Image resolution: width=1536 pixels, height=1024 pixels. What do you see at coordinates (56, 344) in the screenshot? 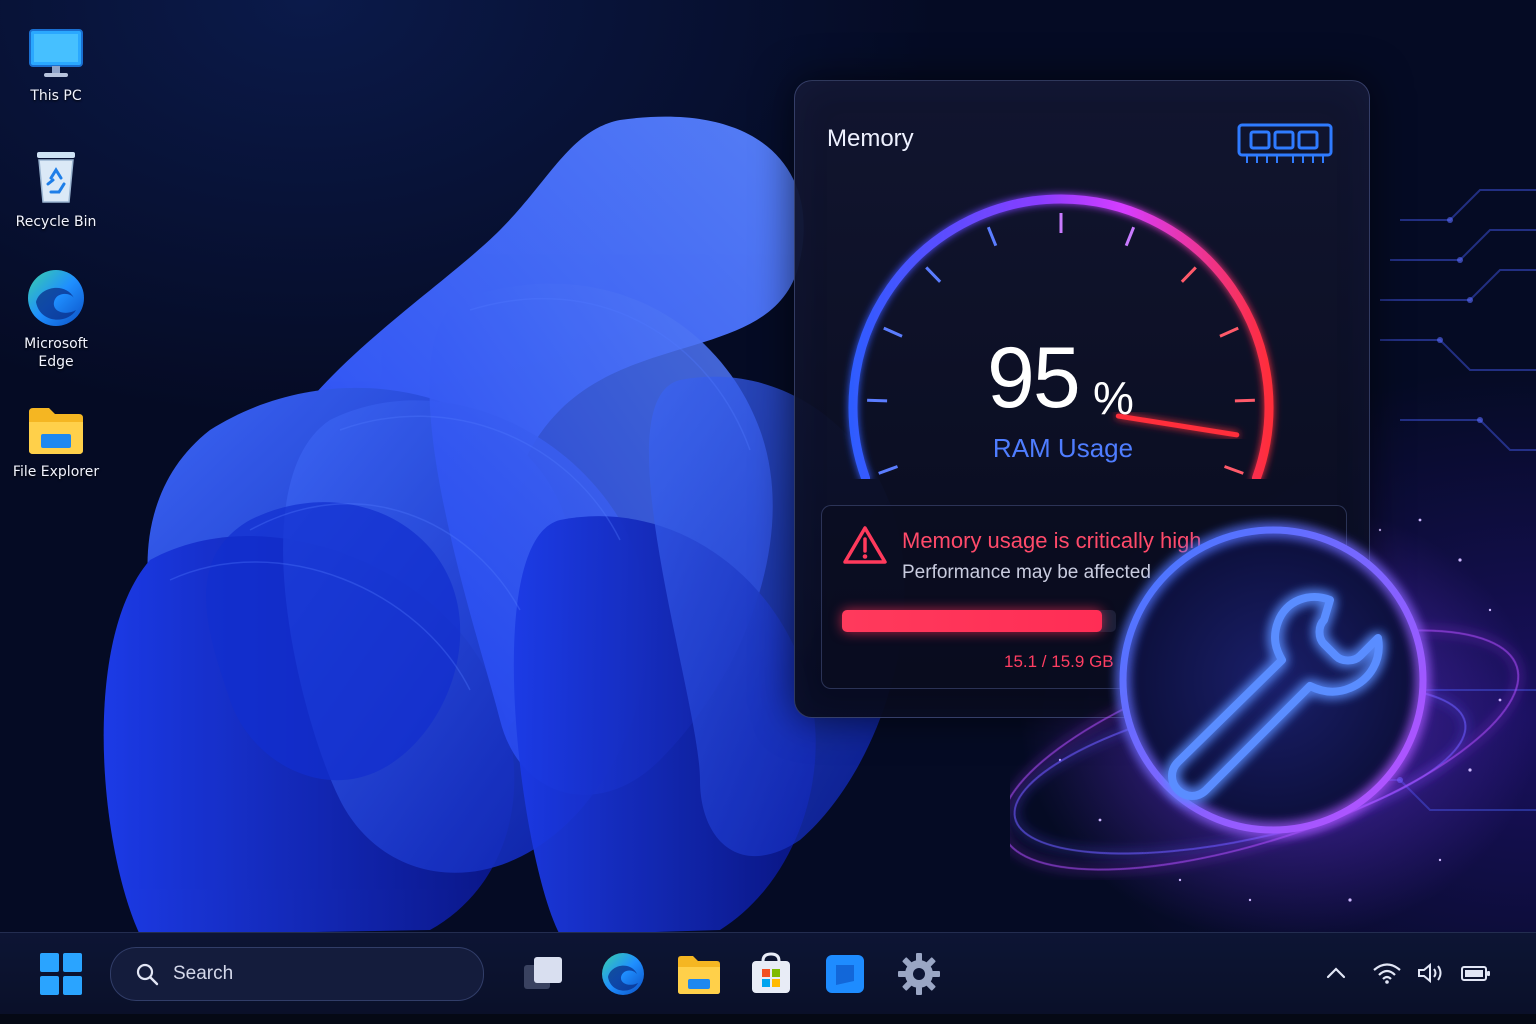
I see `desktop-icon-label-line1: Microsoft` at bounding box center [56, 344].